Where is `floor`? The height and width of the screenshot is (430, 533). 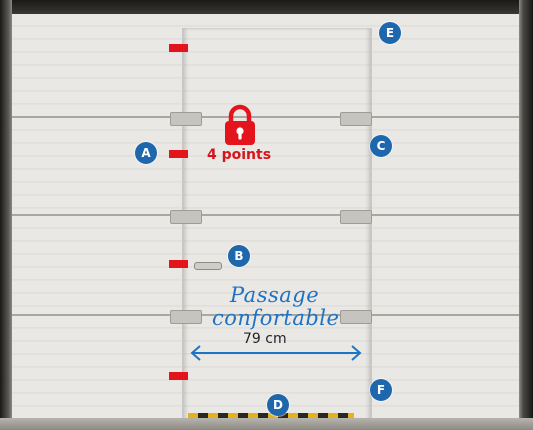
floor is located at coordinates (266, 424).